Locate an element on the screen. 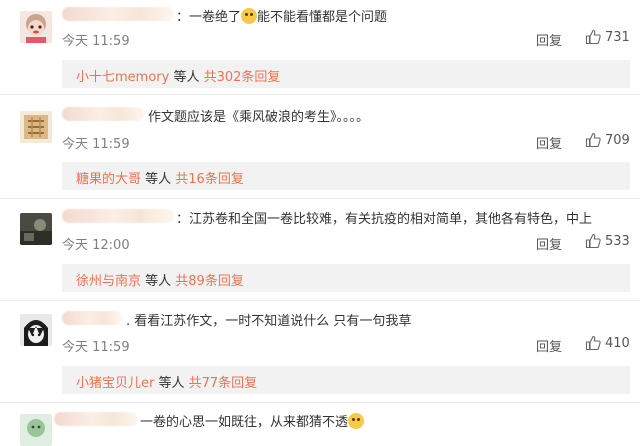  reply-summary: 徐州与南京 等人 共89条回复 is located at coordinates (346, 278).